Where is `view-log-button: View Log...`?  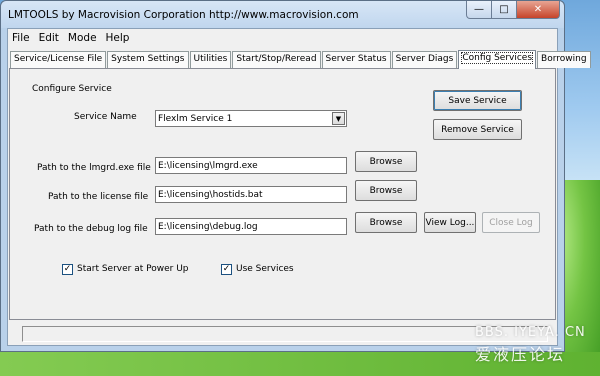 view-log-button: View Log... is located at coordinates (450, 222).